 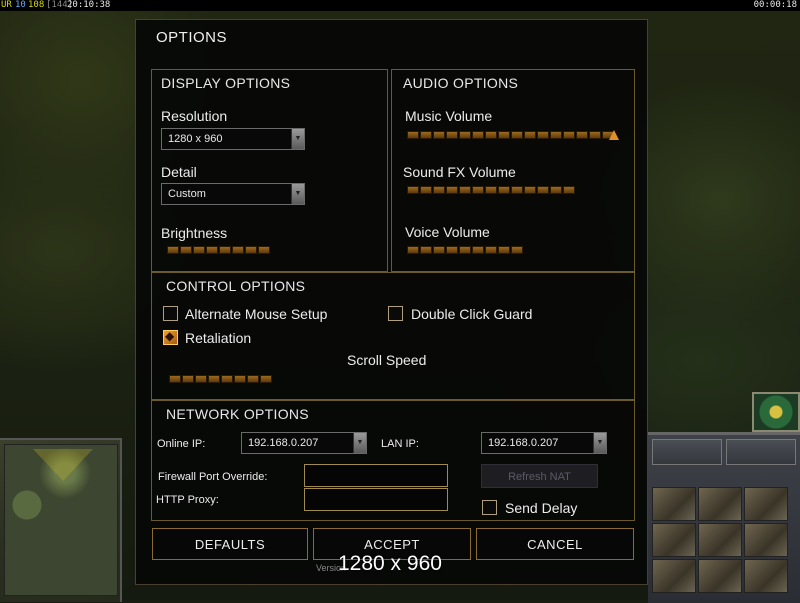 I want to click on scroll-speed-label: Scroll Speed, so click(x=387, y=360).